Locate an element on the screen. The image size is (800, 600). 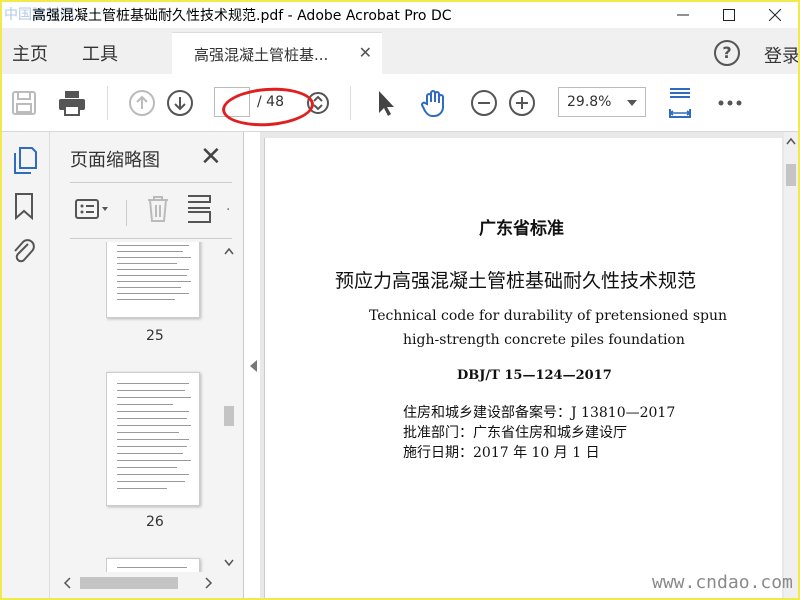
more-options-icon is located at coordinates (730, 103).